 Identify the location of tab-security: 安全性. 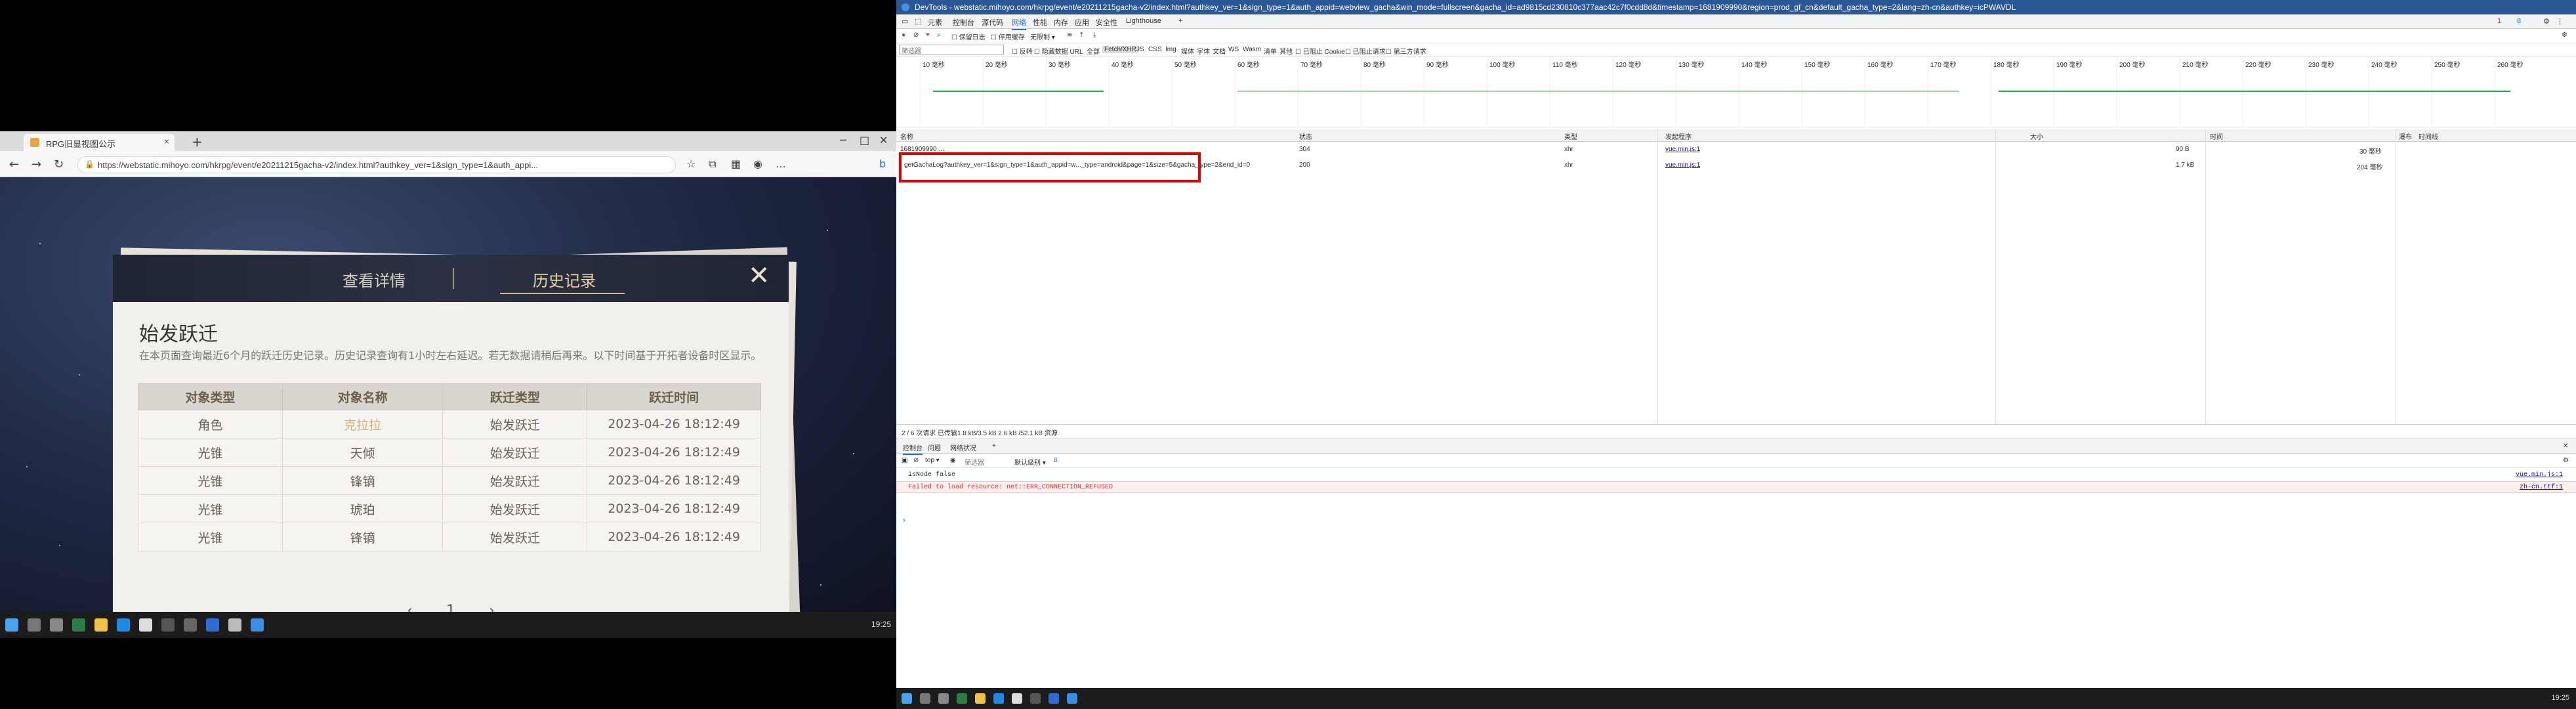
(1107, 22).